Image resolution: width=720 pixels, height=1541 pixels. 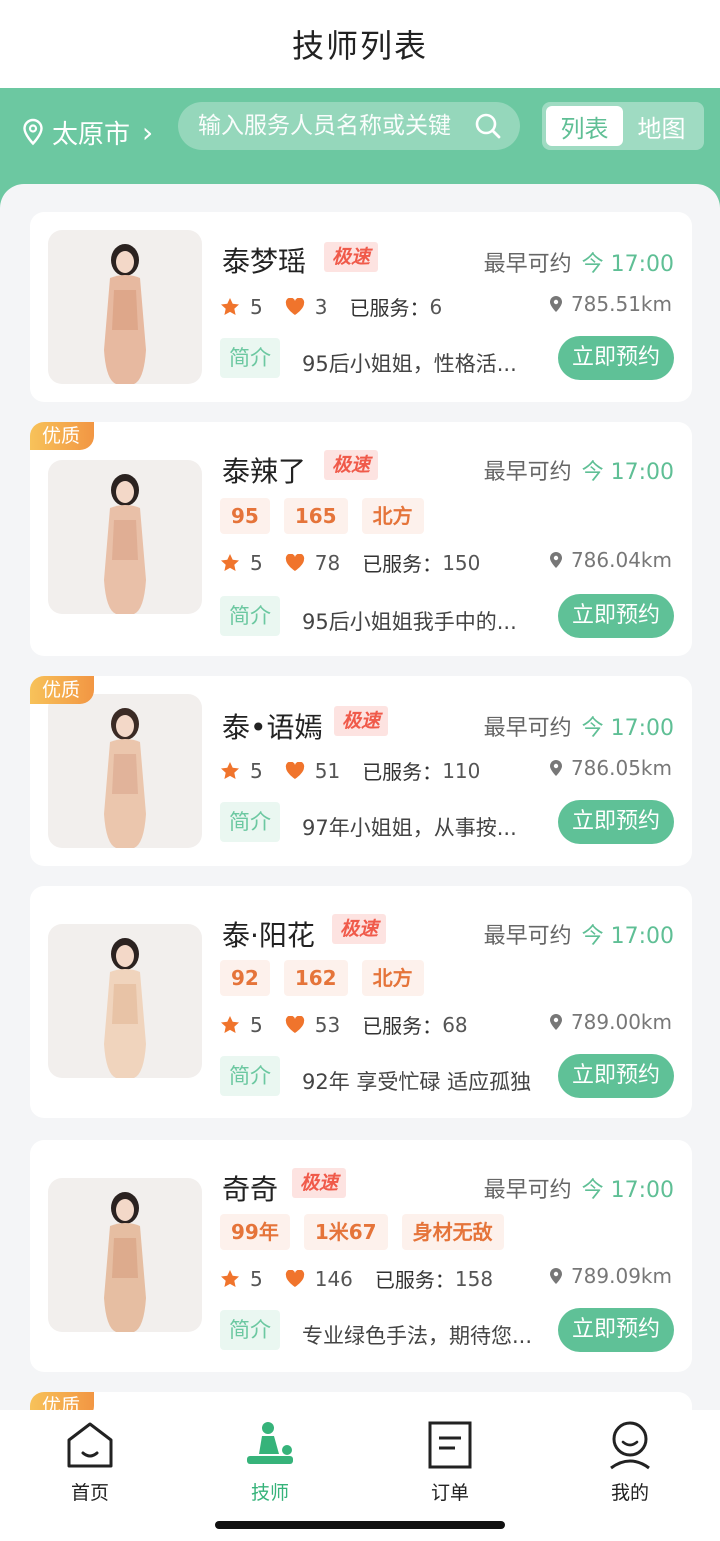 I want to click on distance-value: 789.09km, so click(x=621, y=1276).